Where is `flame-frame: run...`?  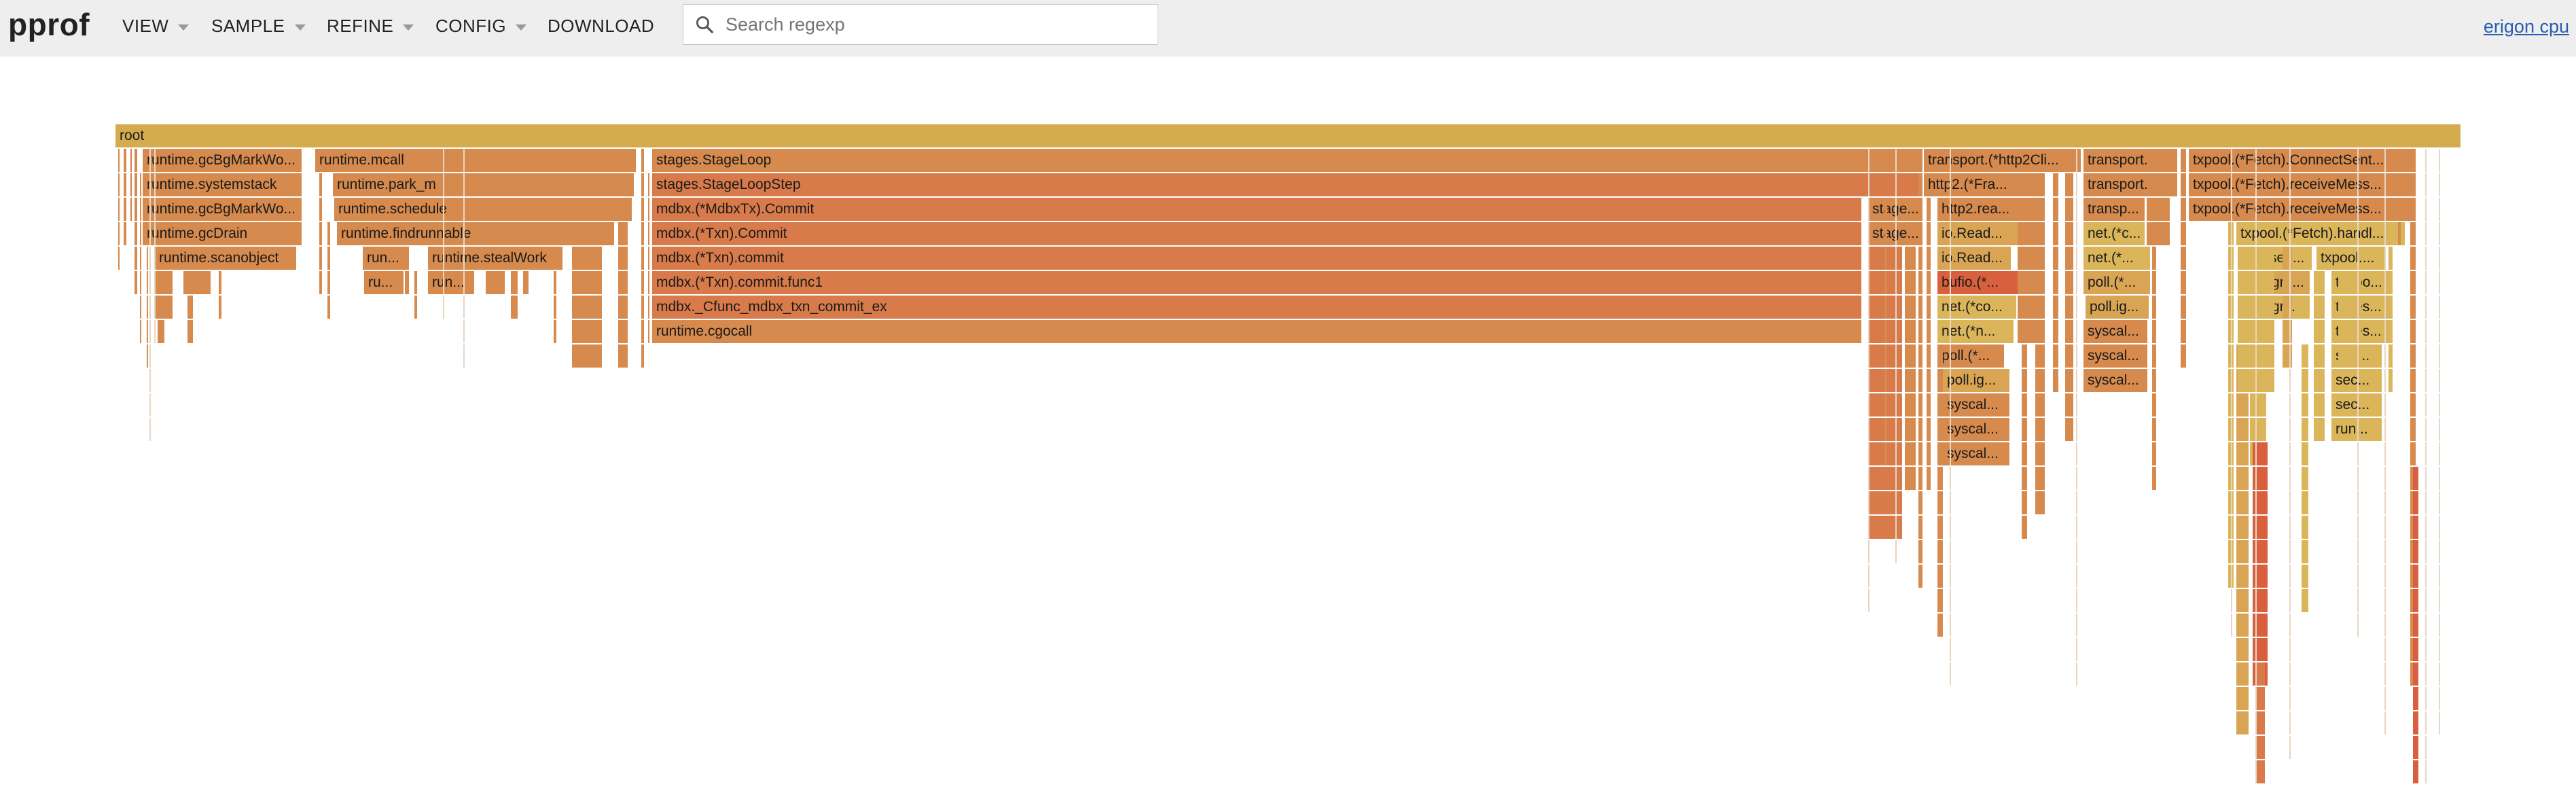 flame-frame: run... is located at coordinates (451, 282).